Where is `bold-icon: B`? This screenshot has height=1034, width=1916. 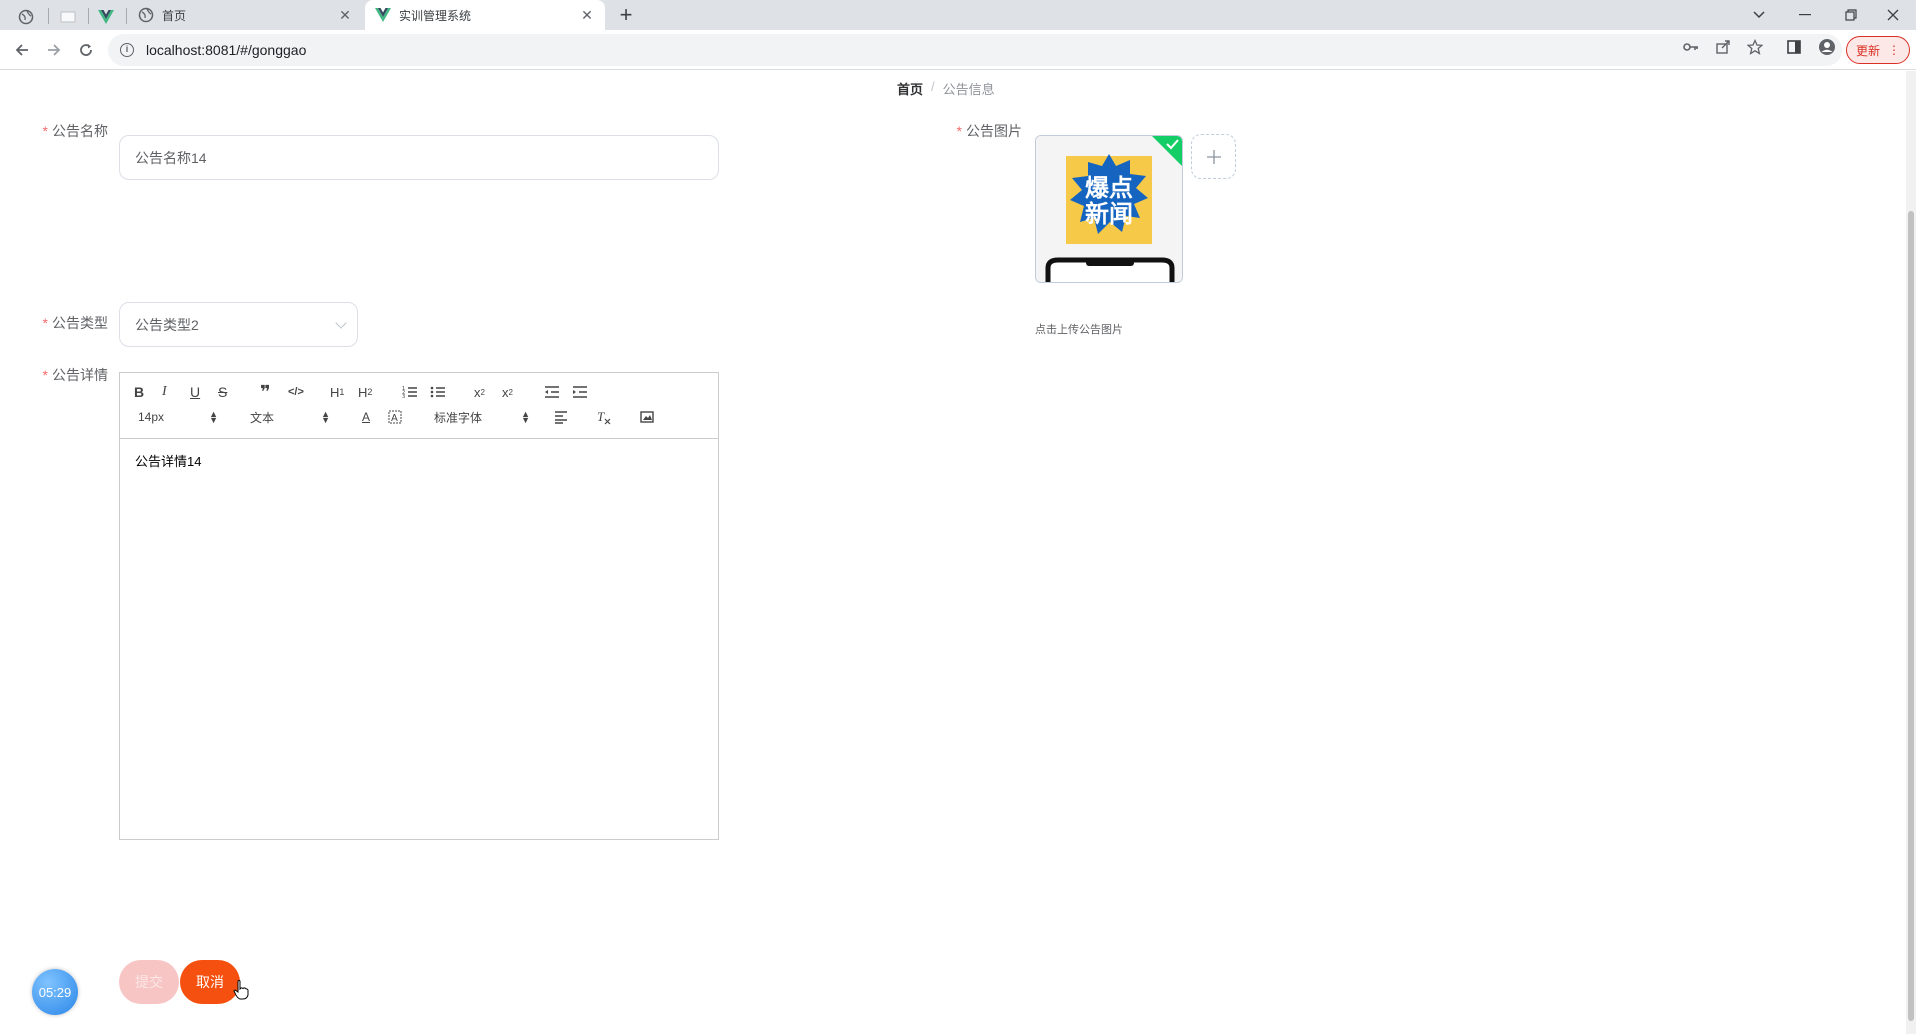
bold-icon: B is located at coordinates (139, 392).